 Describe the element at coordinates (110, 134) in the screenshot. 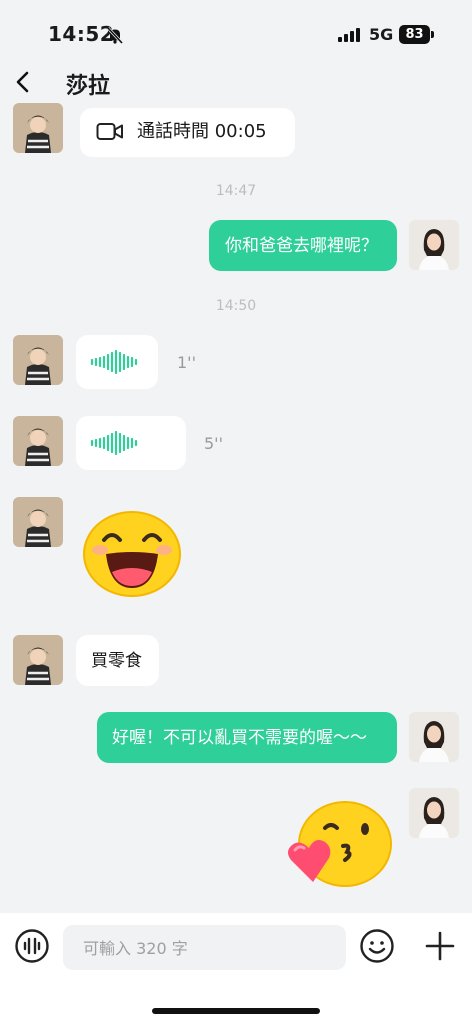

I see `video-camera-icon` at that location.